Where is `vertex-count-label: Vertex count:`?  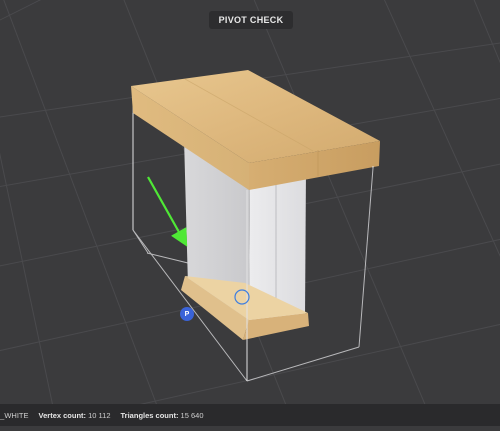
vertex-count-label: Vertex count: is located at coordinates (62, 415).